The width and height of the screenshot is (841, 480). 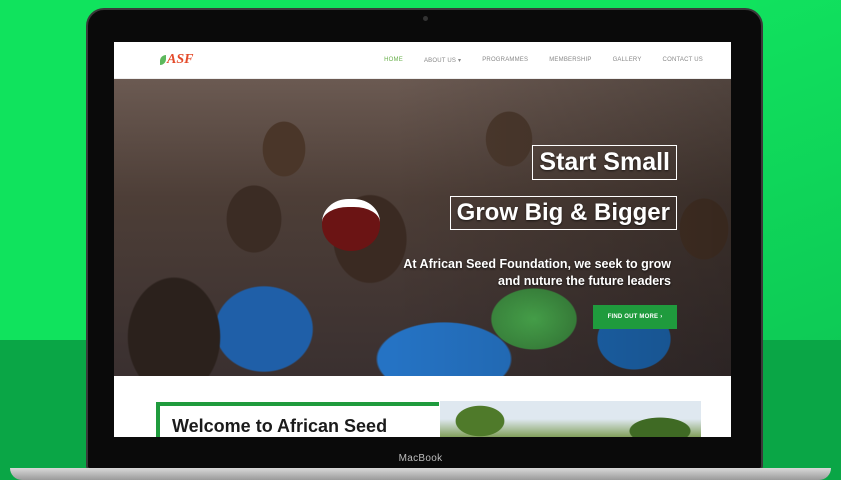 I want to click on nav-item-membership: MEMBERSHIP, so click(x=570, y=60).